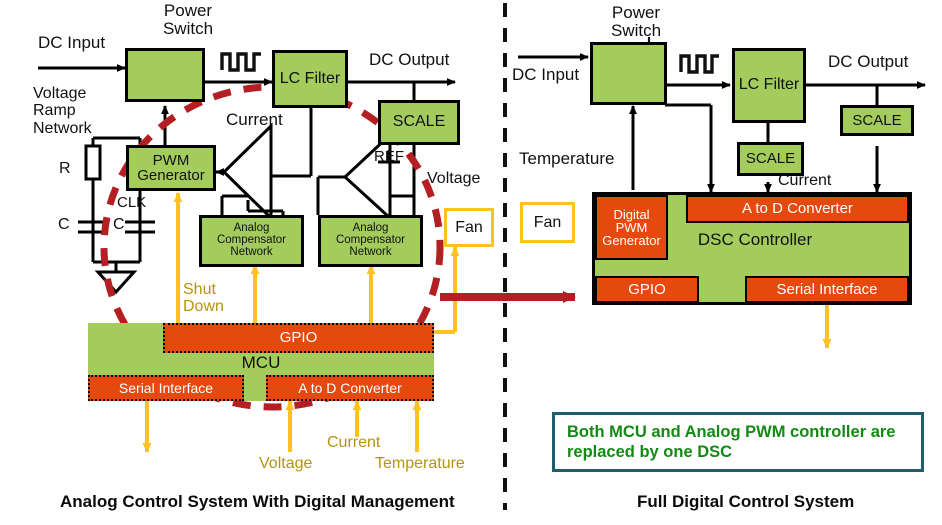 The image size is (942, 525). Describe the element at coordinates (203, 298) in the screenshot. I see `text: Shut Down` at that location.